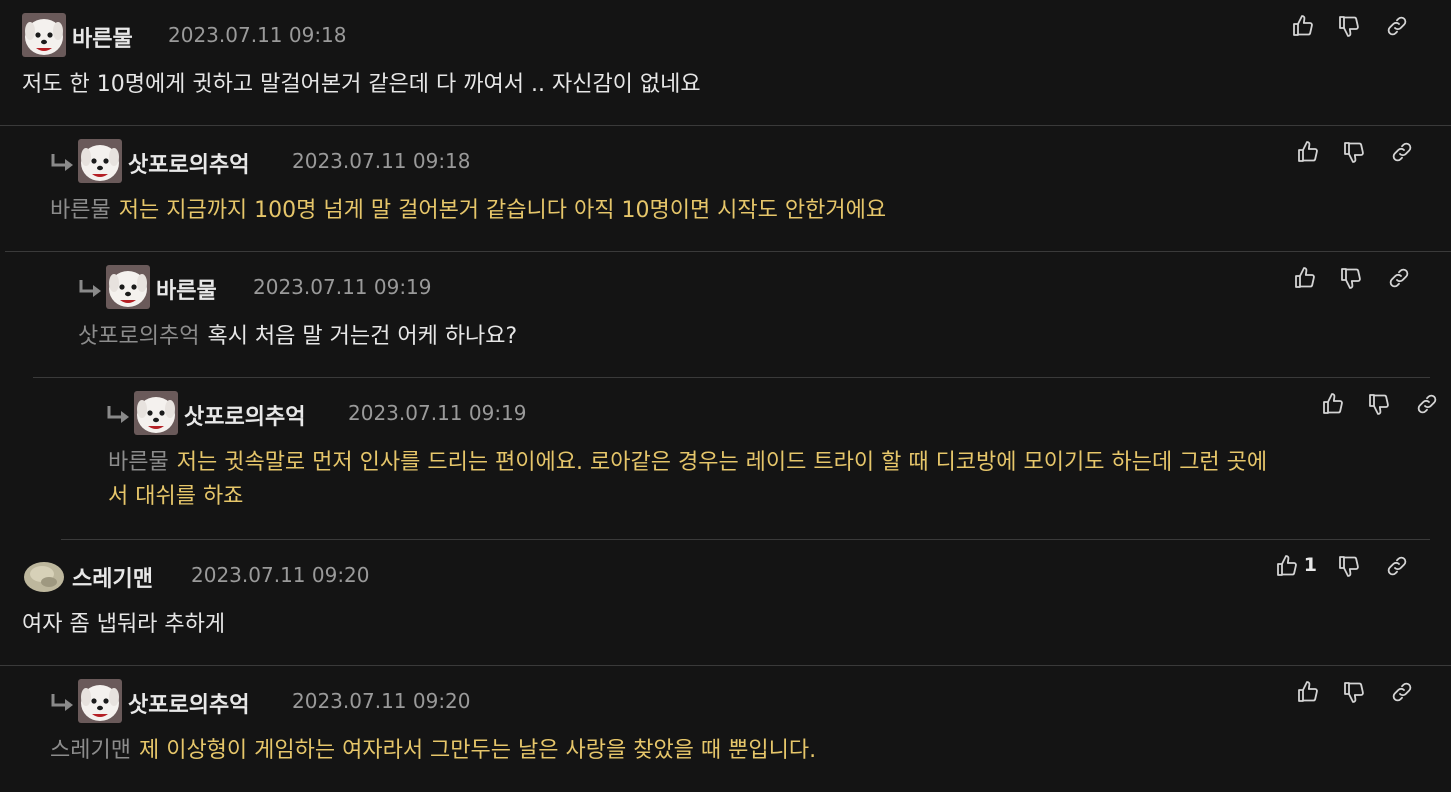  Describe the element at coordinates (1310, 565) in the screenshot. I see `like-count: 1` at that location.